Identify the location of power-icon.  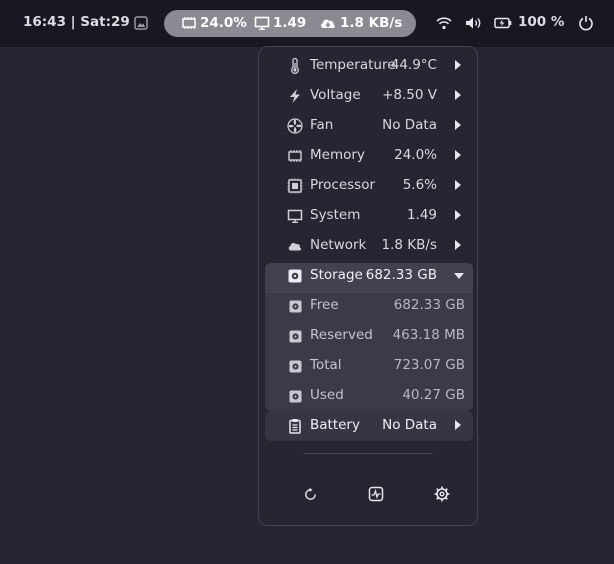
(586, 23).